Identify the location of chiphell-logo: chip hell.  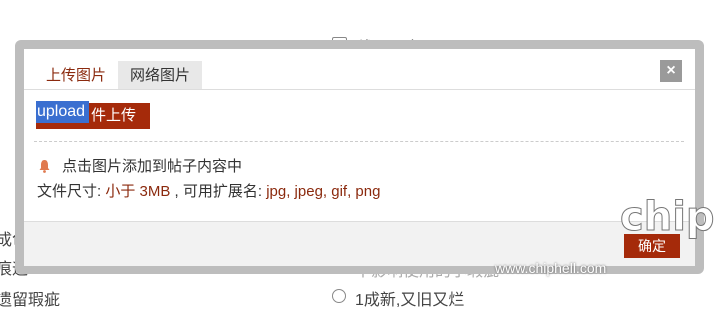
(670, 217).